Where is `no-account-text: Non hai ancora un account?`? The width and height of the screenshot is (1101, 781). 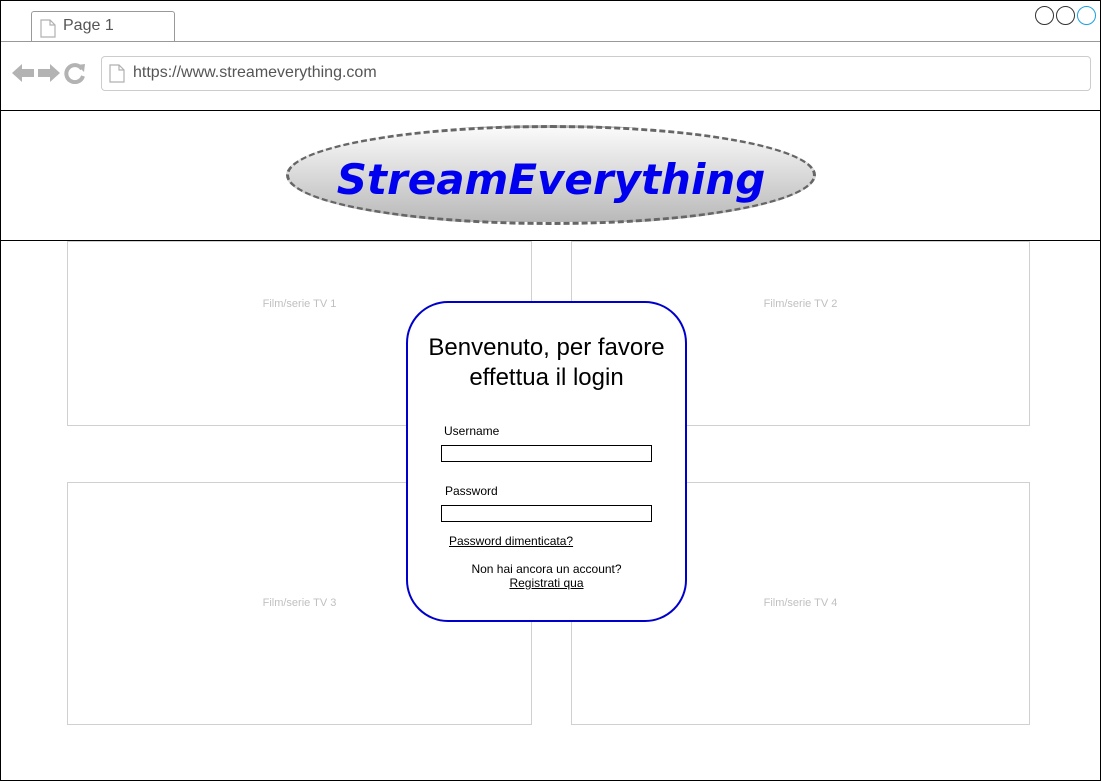 no-account-text: Non hai ancora un account? is located at coordinates (546, 569).